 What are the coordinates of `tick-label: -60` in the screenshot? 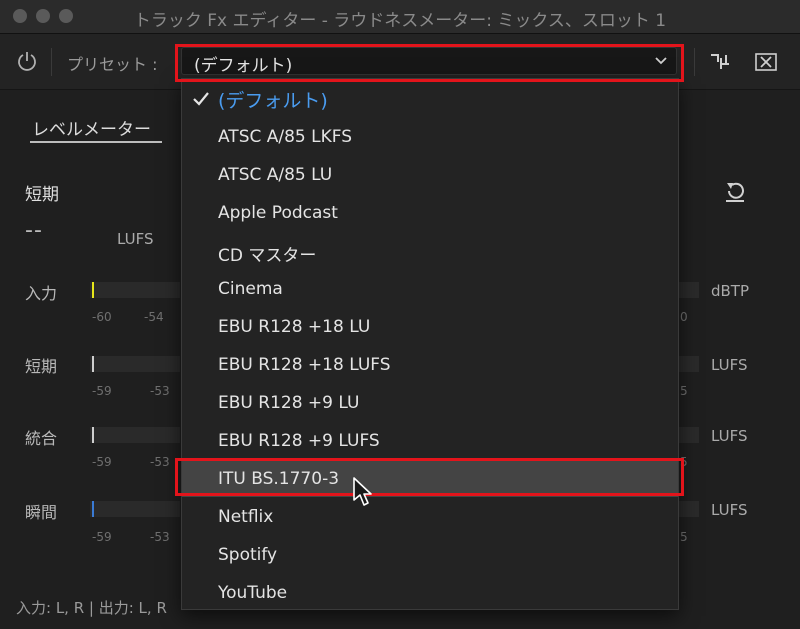 It's located at (102, 317).